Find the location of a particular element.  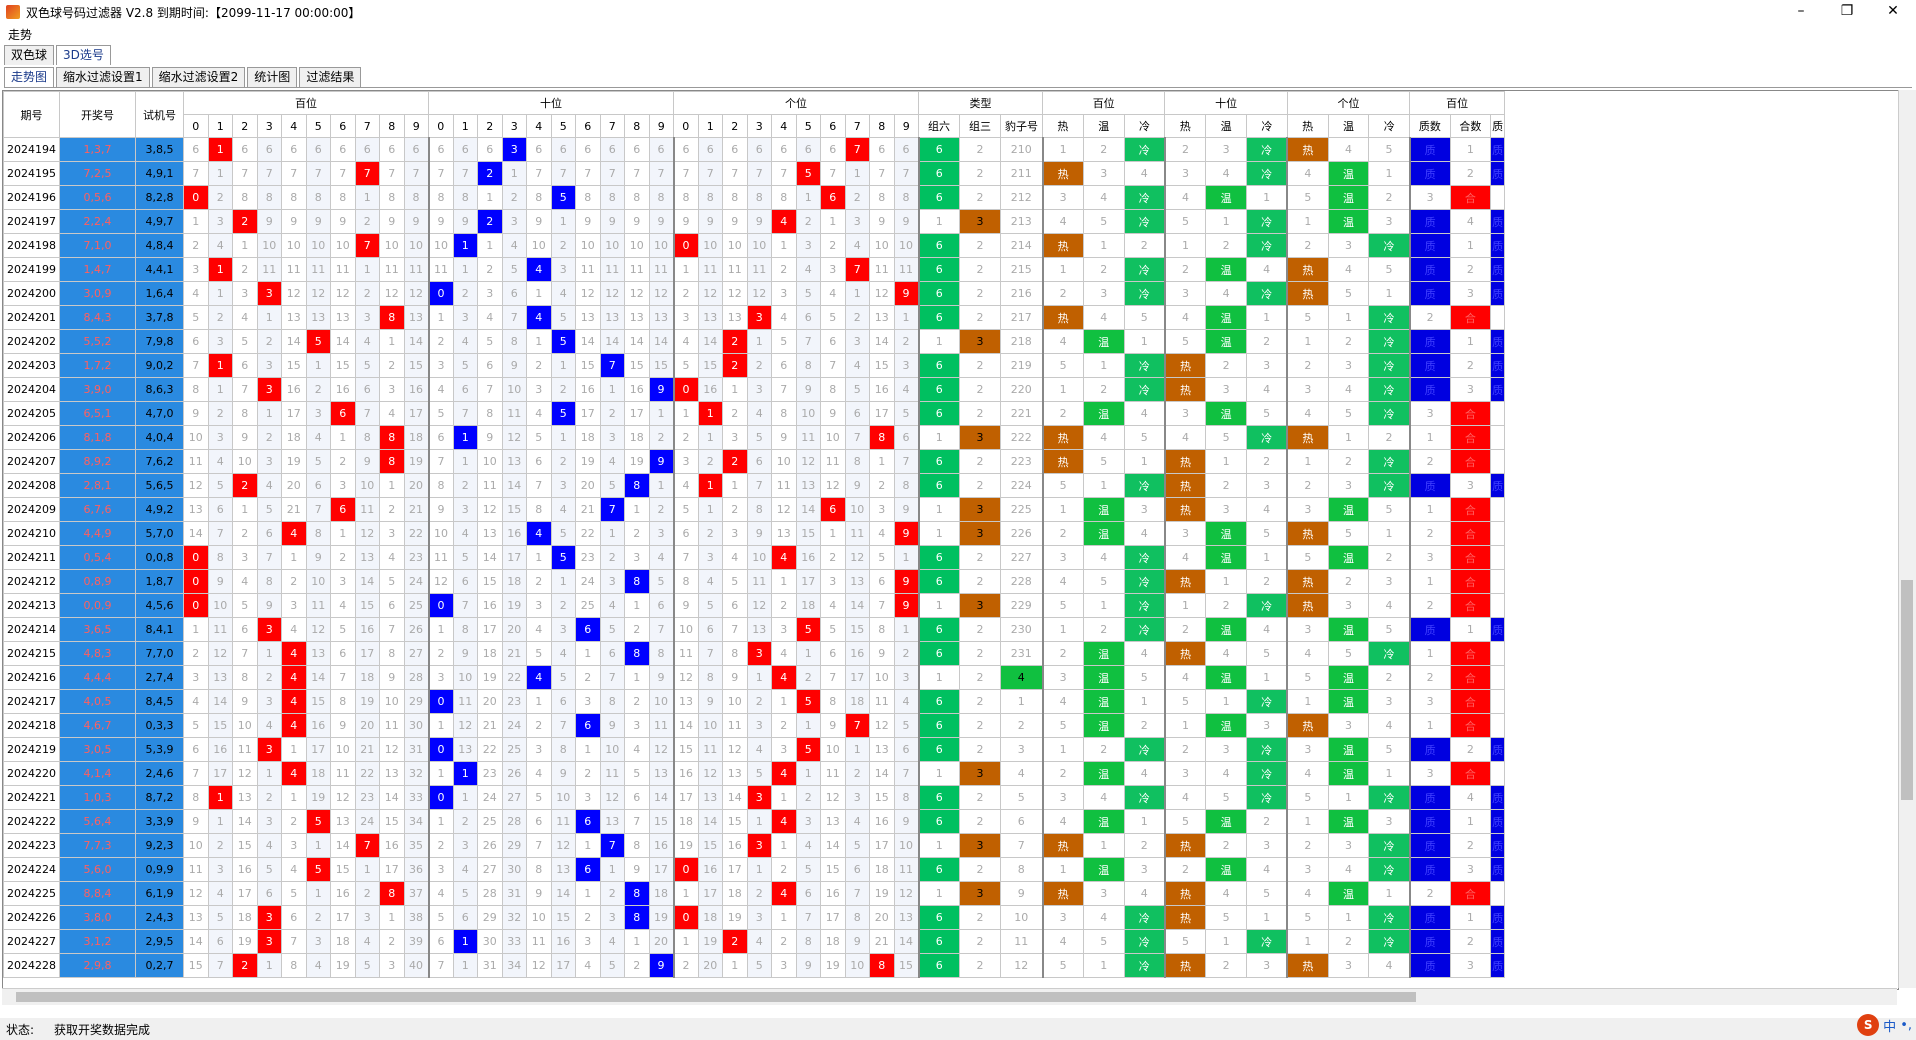

close-button: ✕ is located at coordinates (1893, 12).